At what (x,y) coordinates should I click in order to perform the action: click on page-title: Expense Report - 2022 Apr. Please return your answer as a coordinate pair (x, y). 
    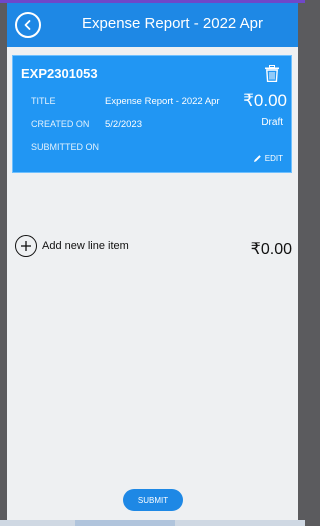
    Looking at the image, I should click on (172, 23).